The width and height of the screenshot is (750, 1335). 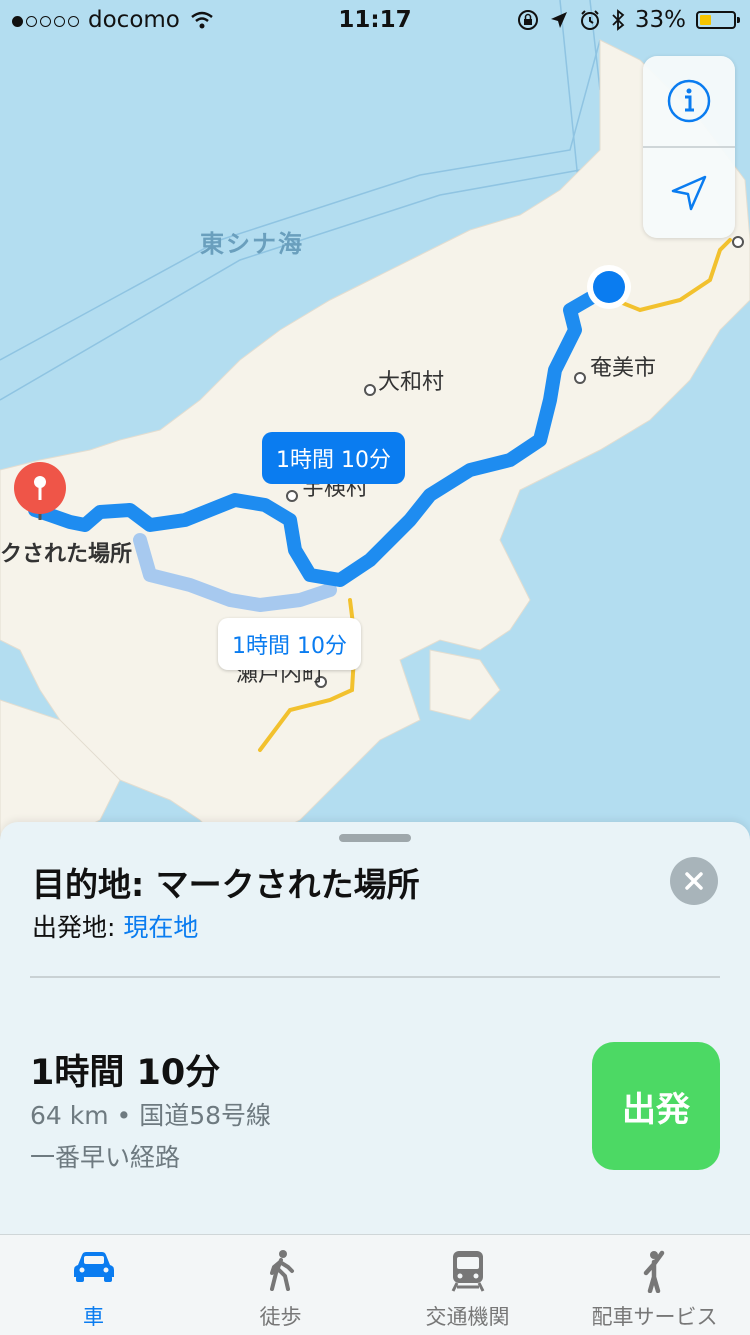 What do you see at coordinates (589, 20) in the screenshot?
I see `alarm-icon` at bounding box center [589, 20].